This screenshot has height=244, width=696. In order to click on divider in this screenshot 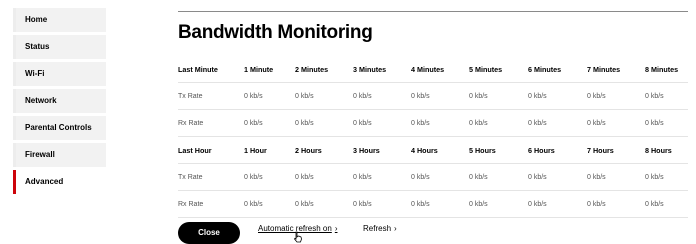, I will do `click(433, 11)`.